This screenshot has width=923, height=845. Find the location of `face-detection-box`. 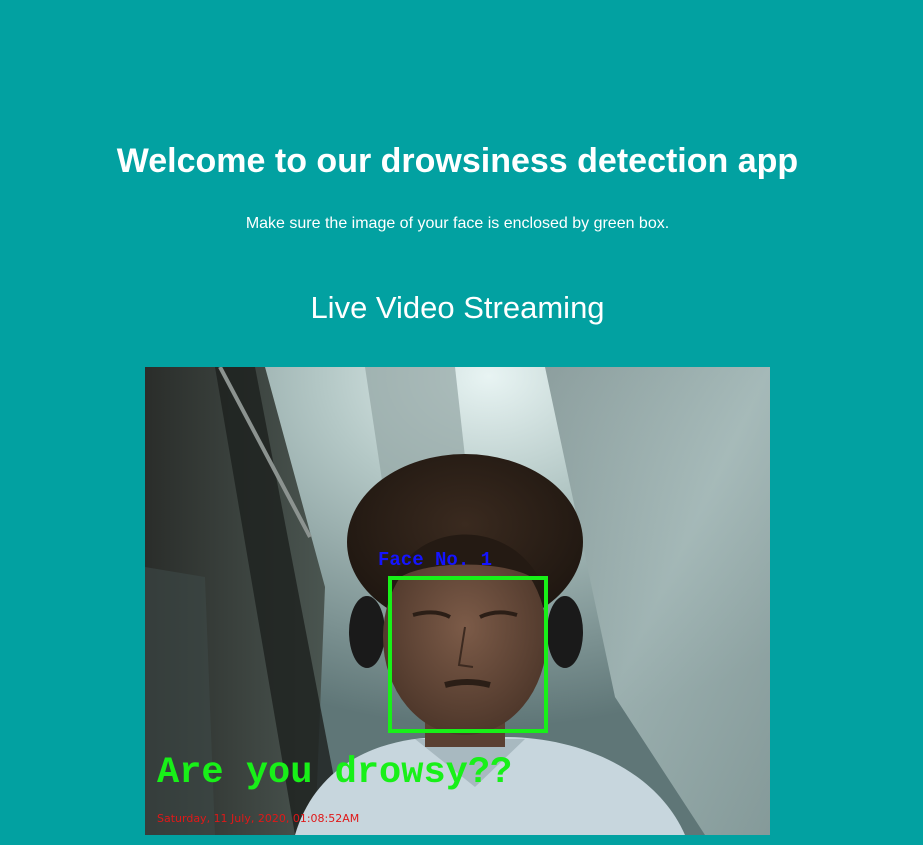

face-detection-box is located at coordinates (468, 654).